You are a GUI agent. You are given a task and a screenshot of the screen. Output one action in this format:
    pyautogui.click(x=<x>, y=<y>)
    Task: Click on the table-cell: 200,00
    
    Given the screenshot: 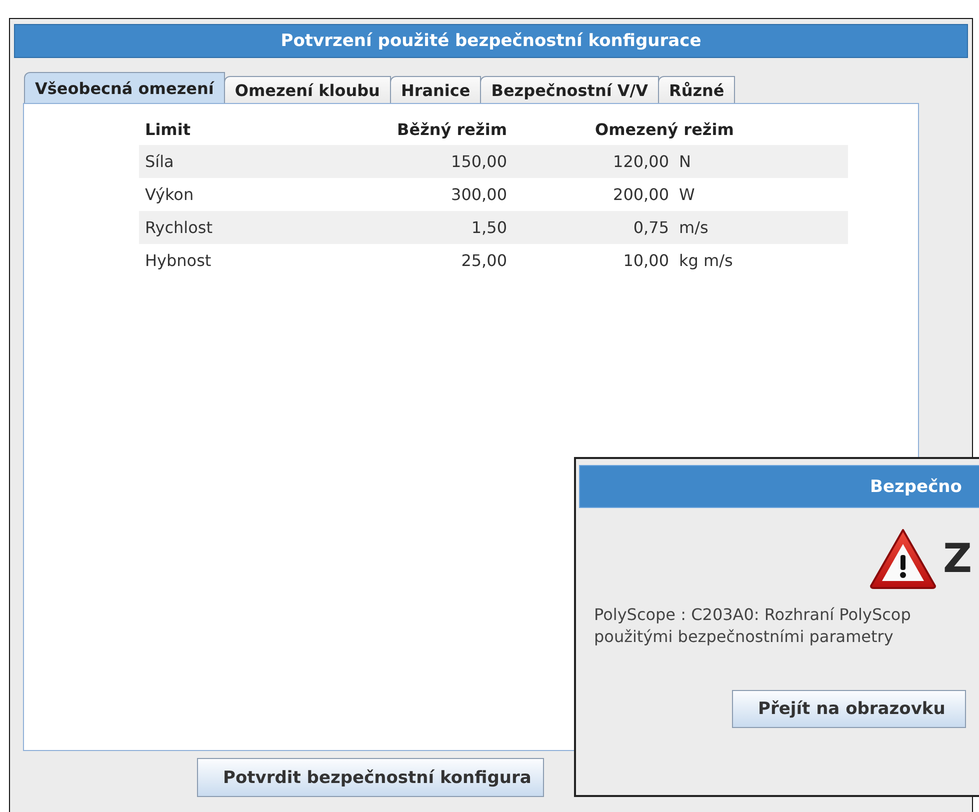 What is the action you would take?
    pyautogui.click(x=594, y=194)
    